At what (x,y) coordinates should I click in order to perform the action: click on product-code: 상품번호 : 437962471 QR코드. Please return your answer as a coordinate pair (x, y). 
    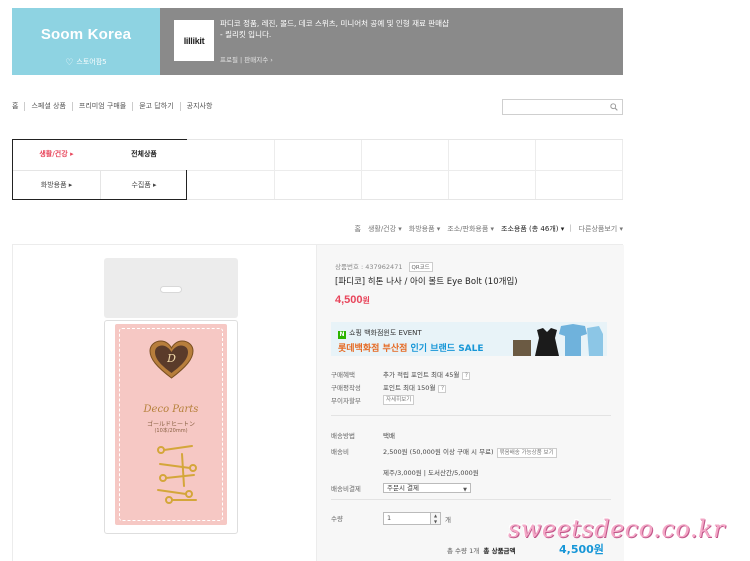
    Looking at the image, I should click on (384, 266).